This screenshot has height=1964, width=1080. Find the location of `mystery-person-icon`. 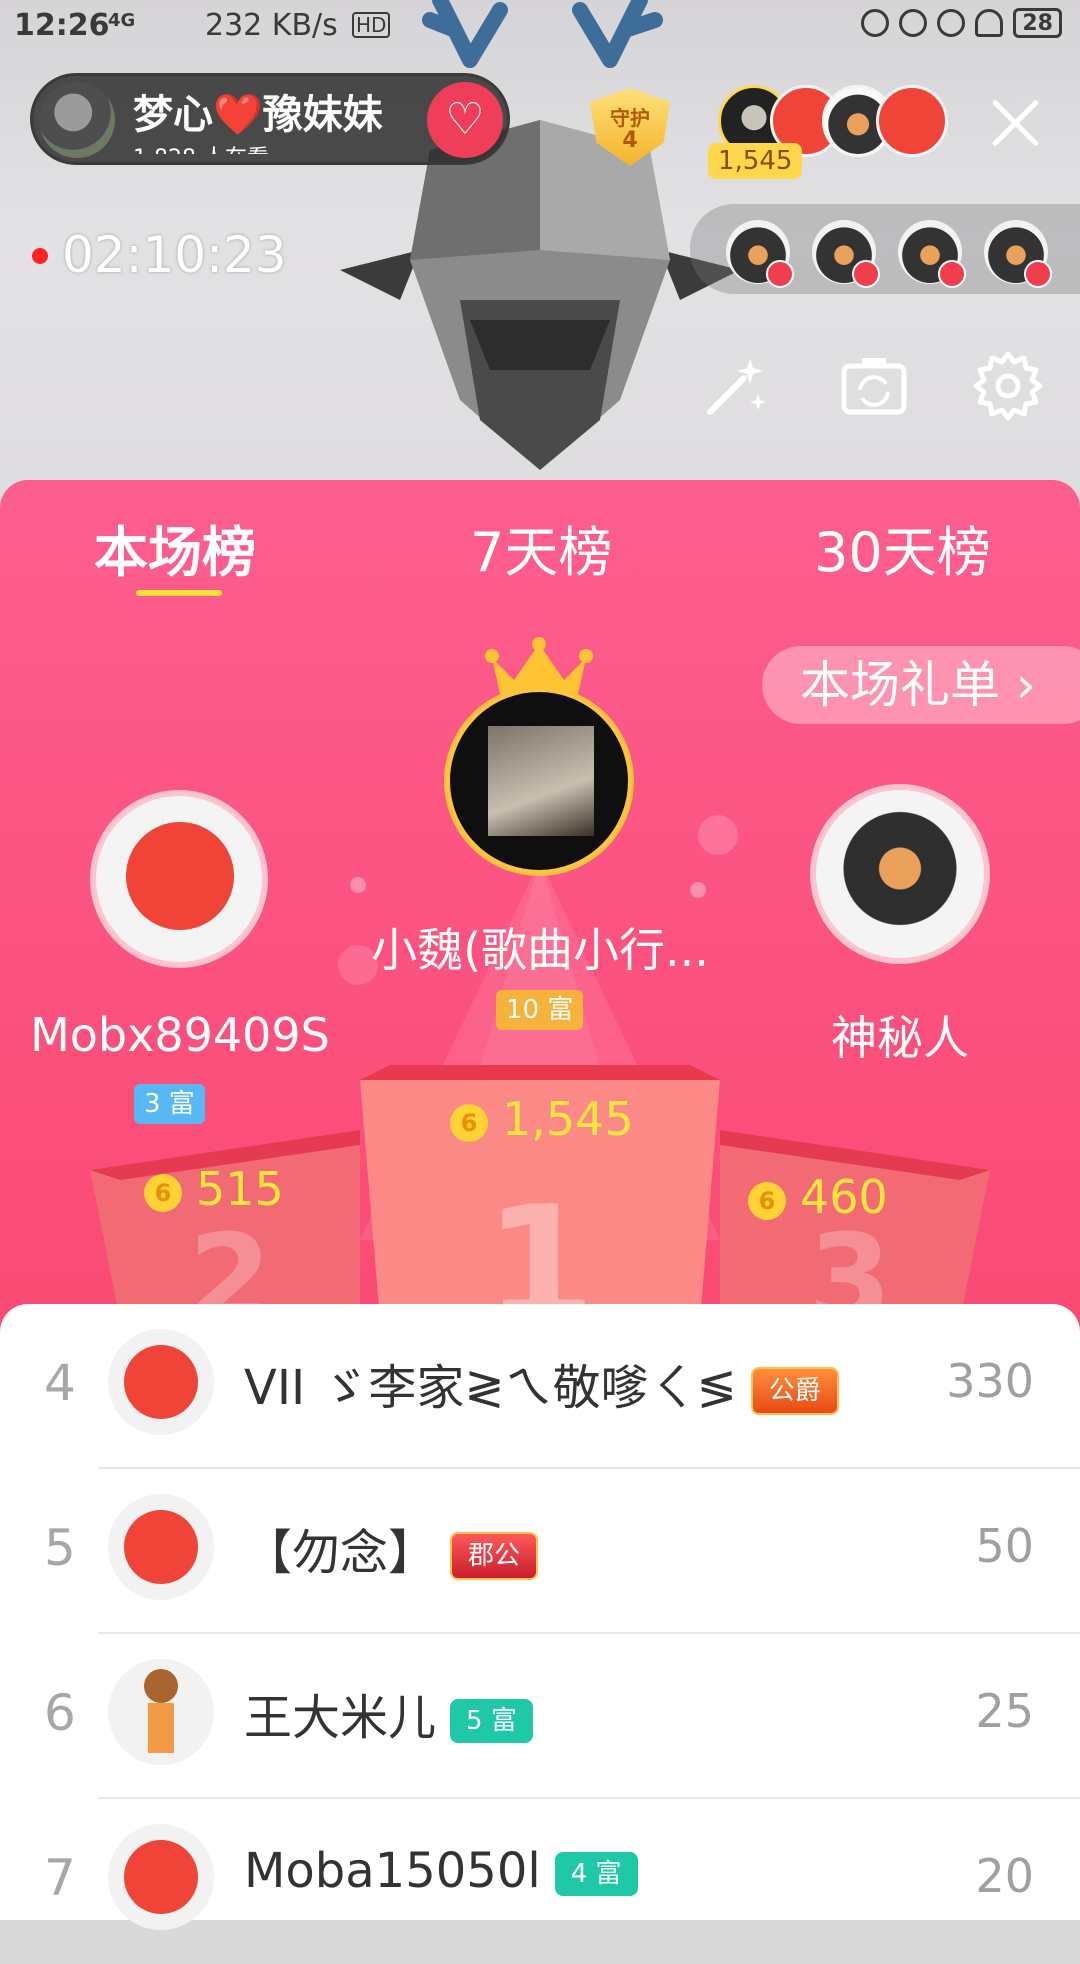

mystery-person-icon is located at coordinates (900, 875).